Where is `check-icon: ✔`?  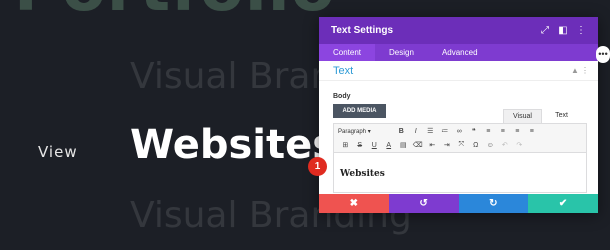 check-icon: ✔ is located at coordinates (563, 203).